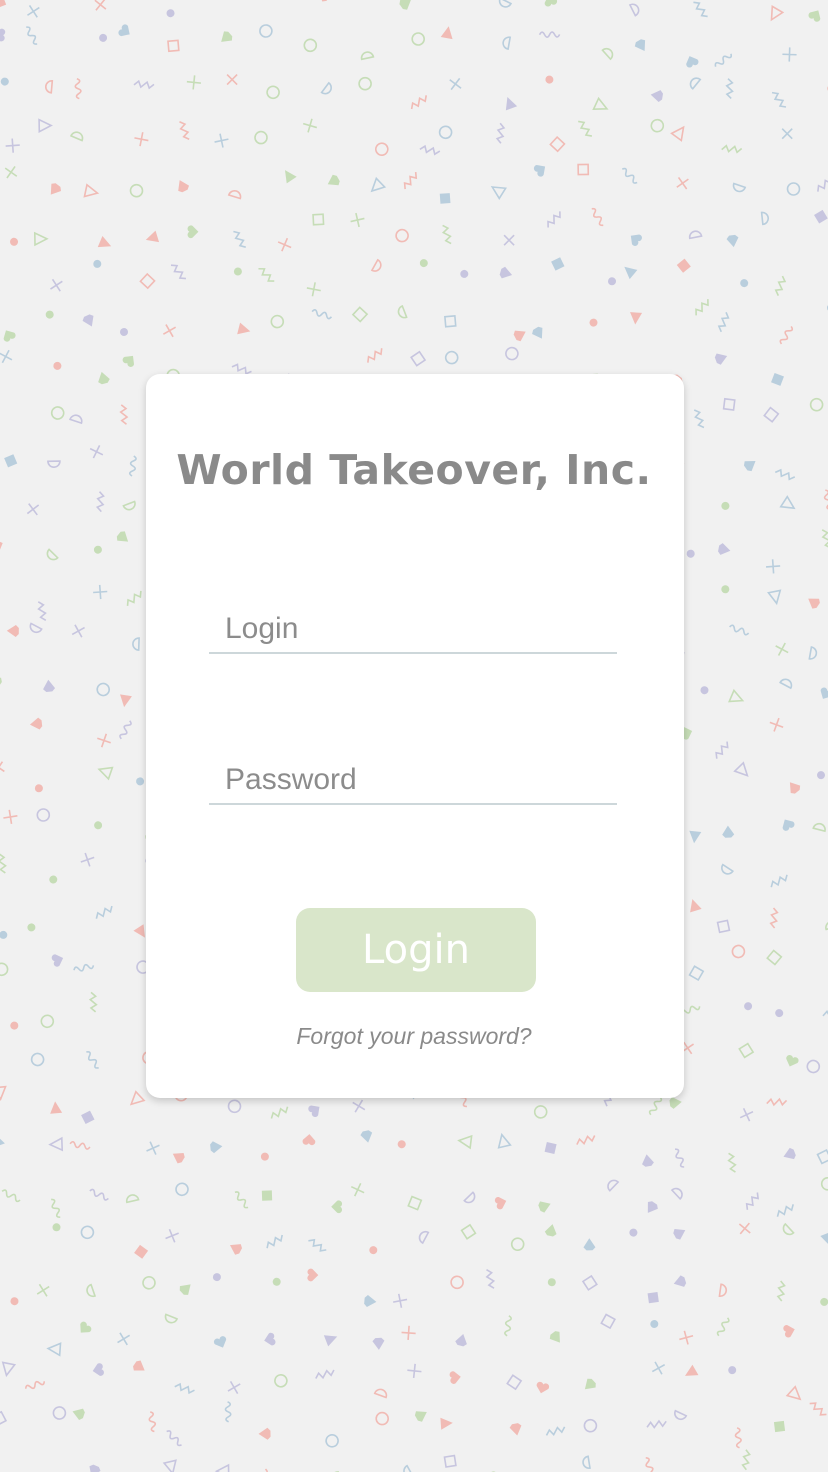  What do you see at coordinates (413, 630) in the screenshot?
I see `login-input` at bounding box center [413, 630].